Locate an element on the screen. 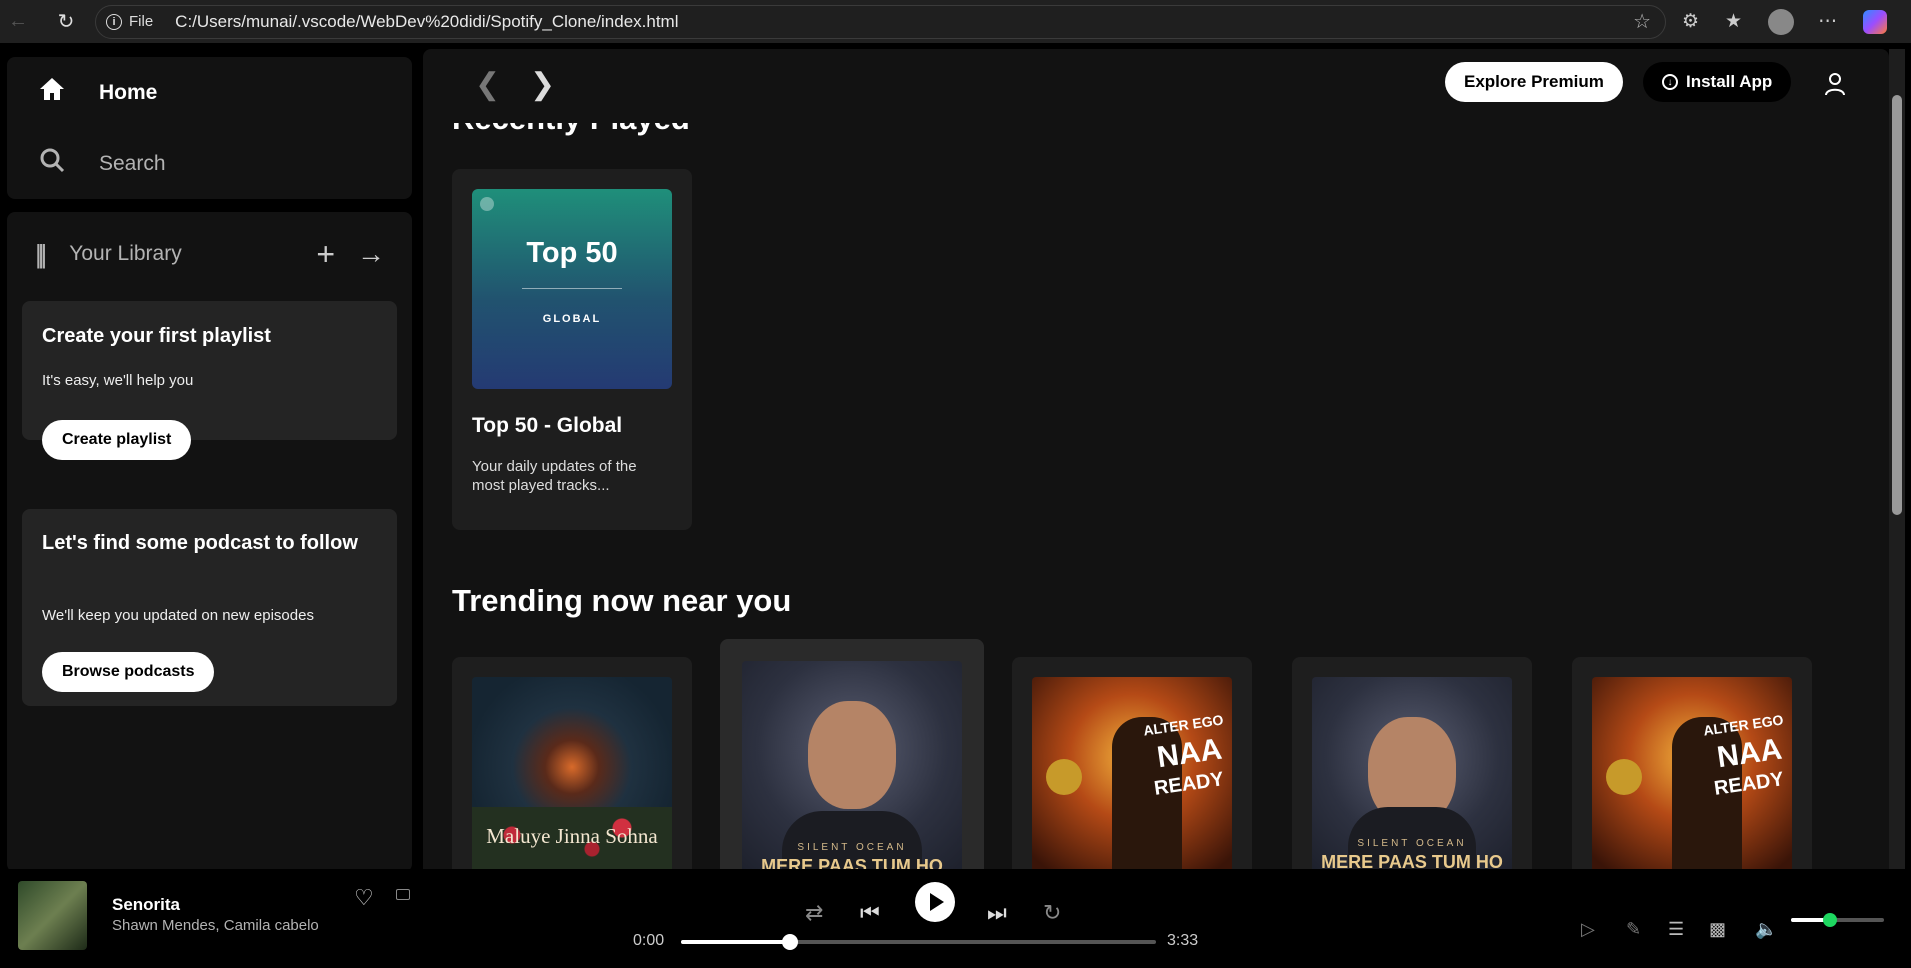 This screenshot has height=968, width=1911. cover-title: Top 50 is located at coordinates (572, 253).